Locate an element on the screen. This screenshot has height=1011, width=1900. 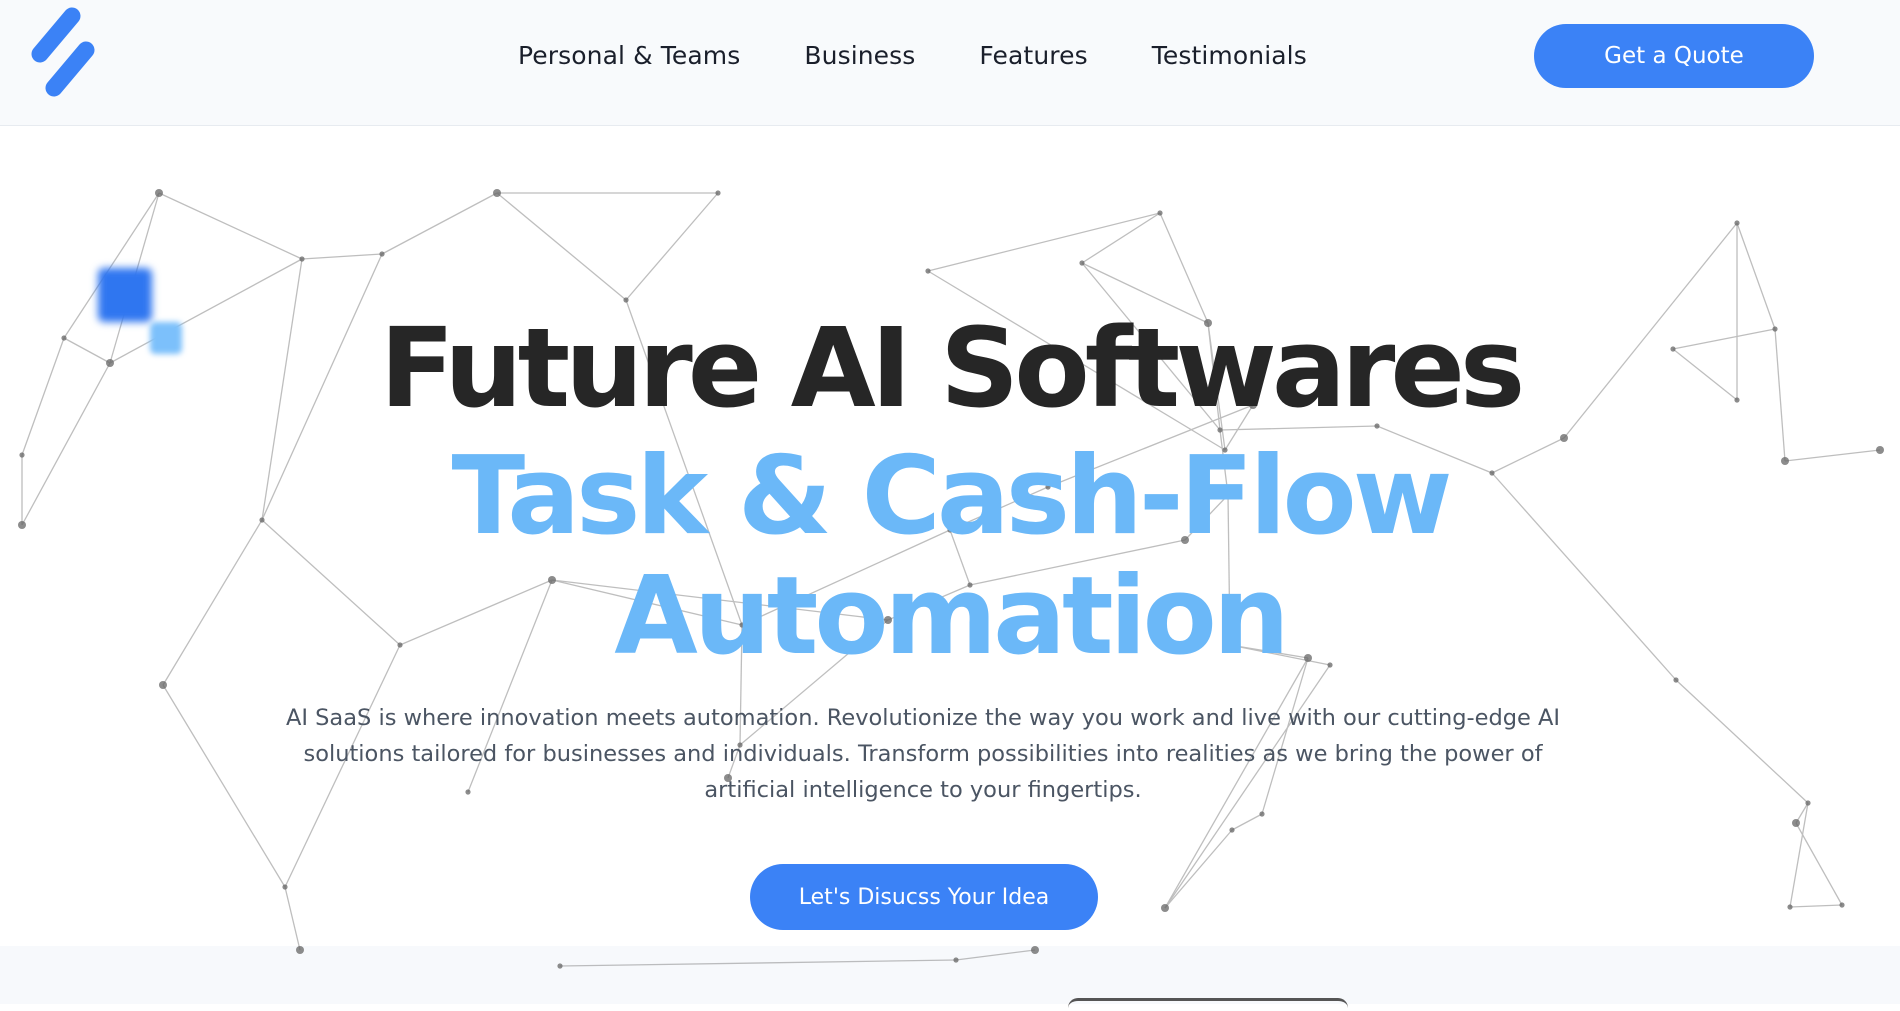
hero-title-line1: Future AI Softwares is located at coordinates (952, 368).